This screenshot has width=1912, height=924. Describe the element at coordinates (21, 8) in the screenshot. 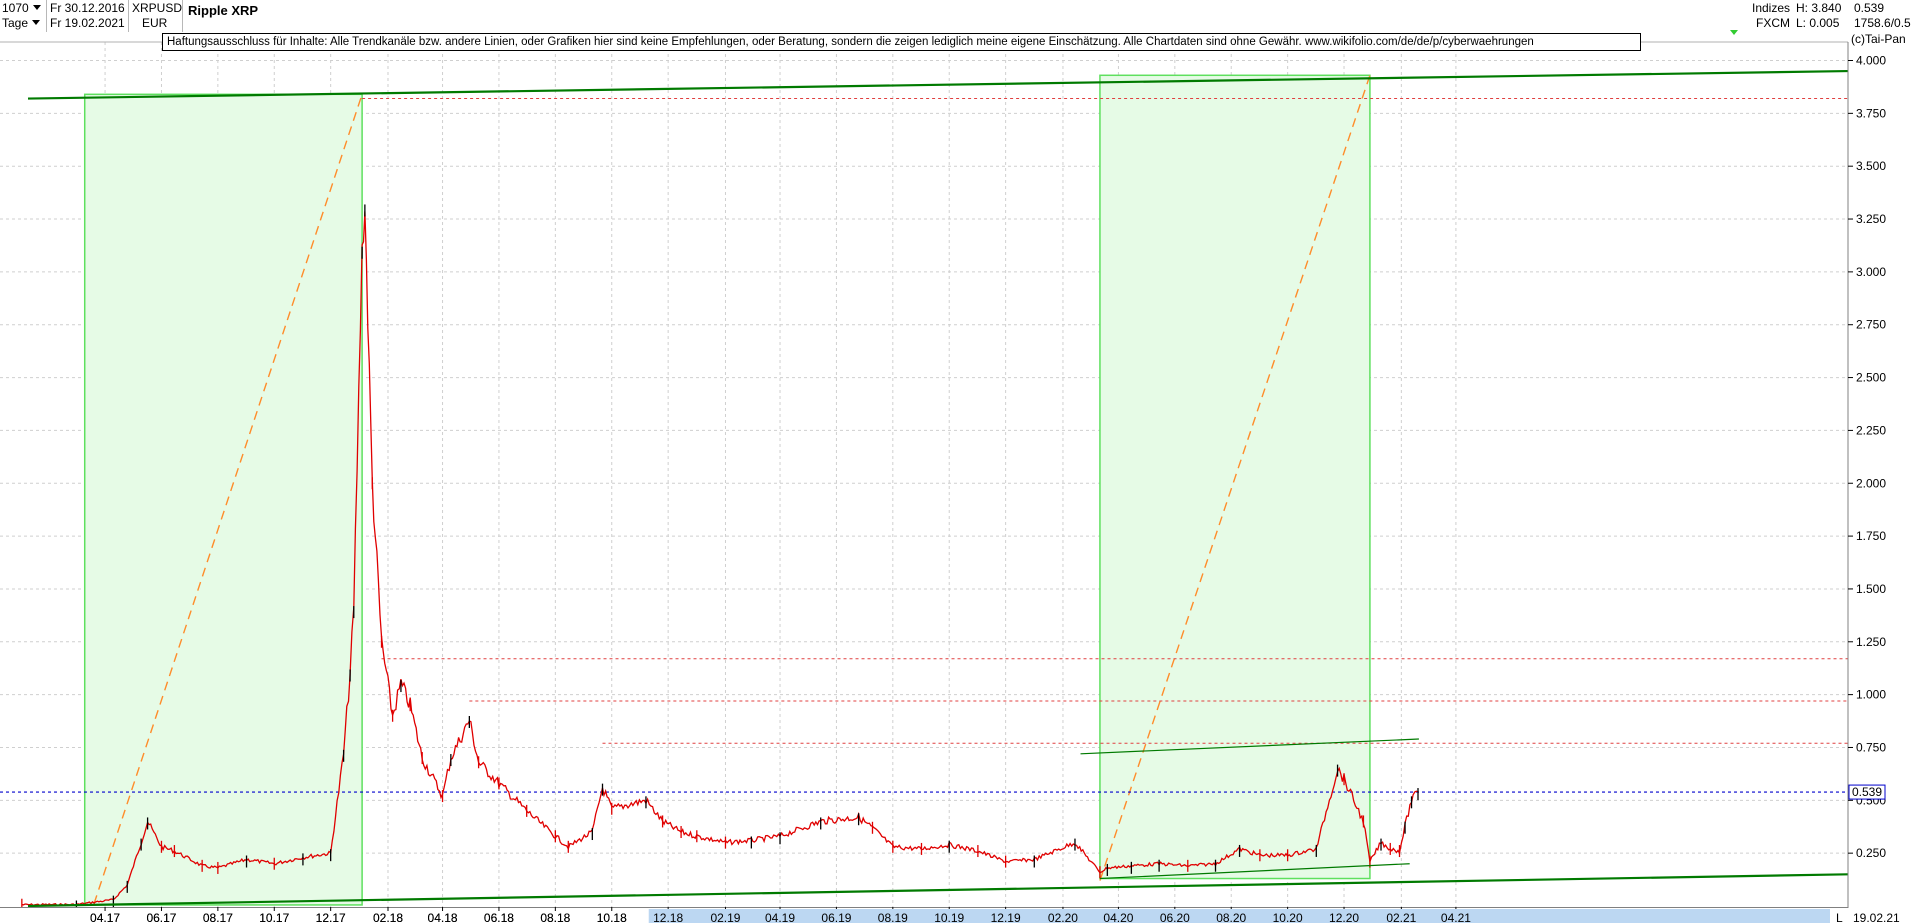

I see `period-count-select: 1070` at that location.